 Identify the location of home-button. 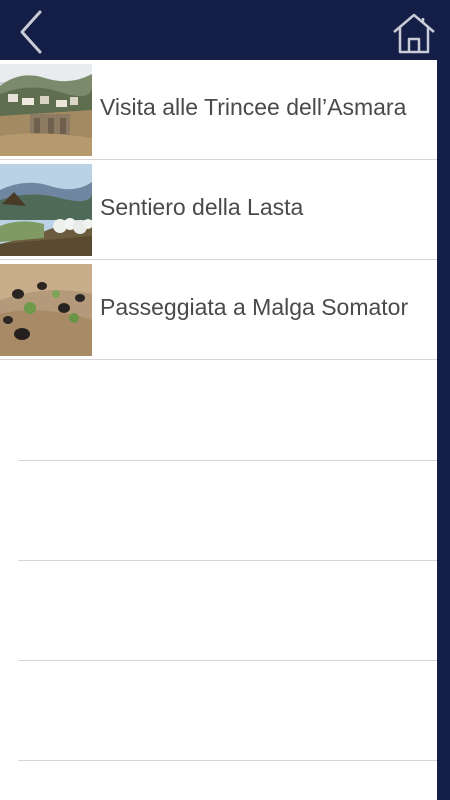
(414, 34).